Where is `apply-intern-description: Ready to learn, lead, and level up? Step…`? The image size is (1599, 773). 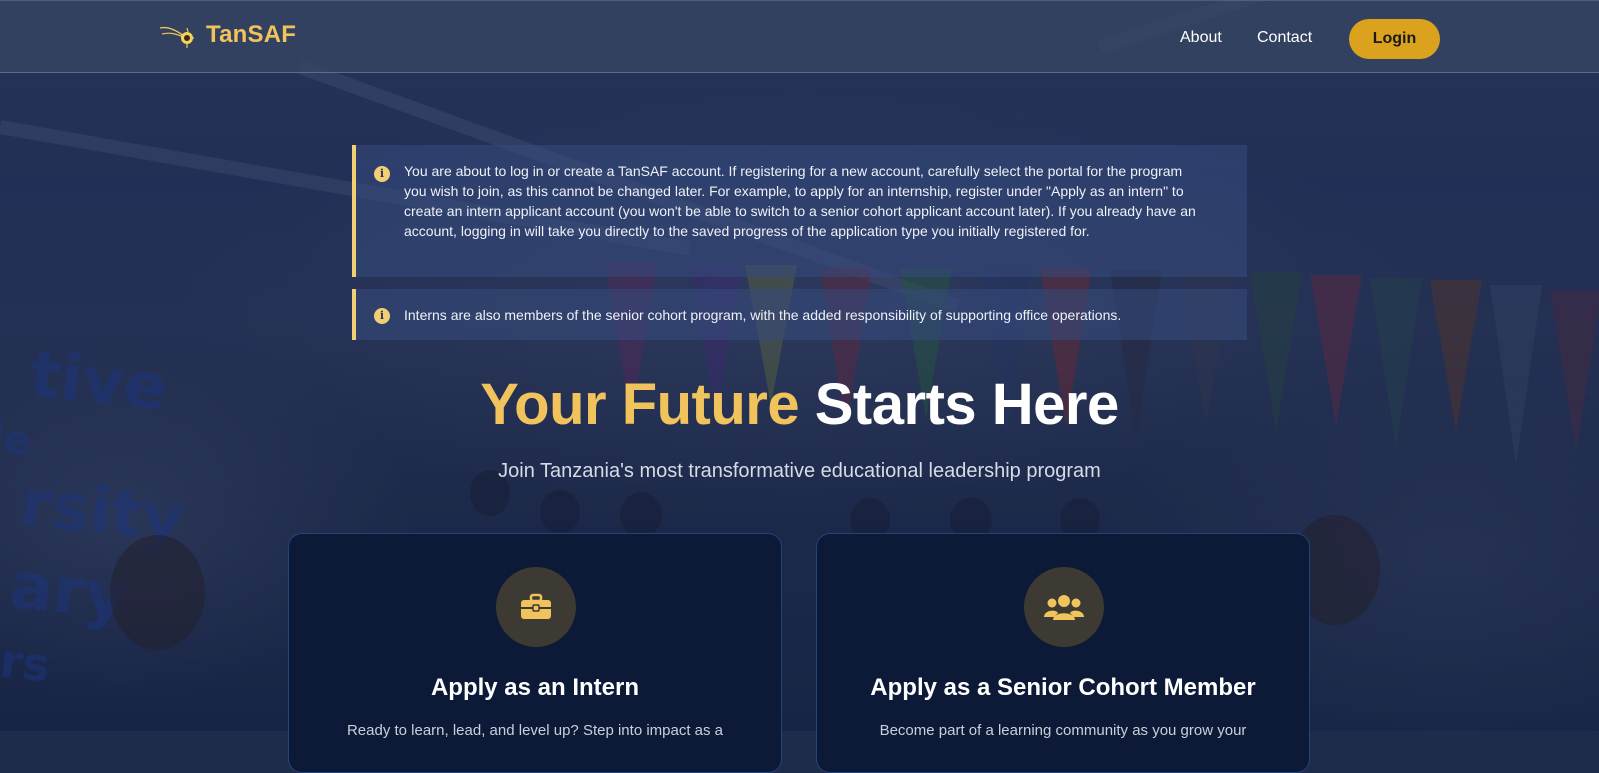 apply-intern-description: Ready to learn, lead, and level up? Step… is located at coordinates (535, 730).